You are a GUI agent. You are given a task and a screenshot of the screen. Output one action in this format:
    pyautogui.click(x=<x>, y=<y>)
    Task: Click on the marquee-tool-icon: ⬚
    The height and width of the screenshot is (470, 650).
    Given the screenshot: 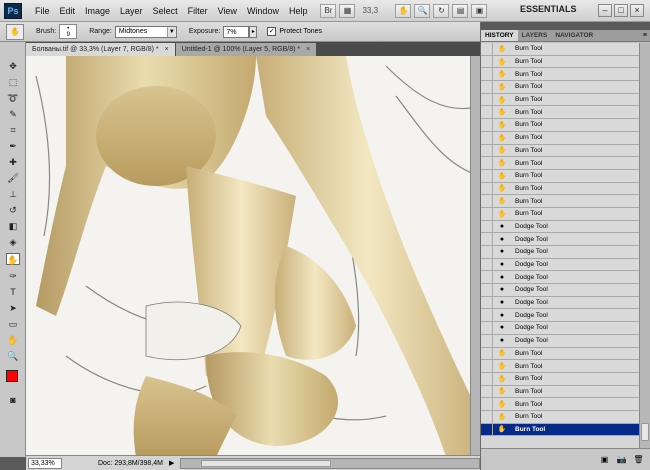 What is the action you would take?
    pyautogui.click(x=13, y=82)
    